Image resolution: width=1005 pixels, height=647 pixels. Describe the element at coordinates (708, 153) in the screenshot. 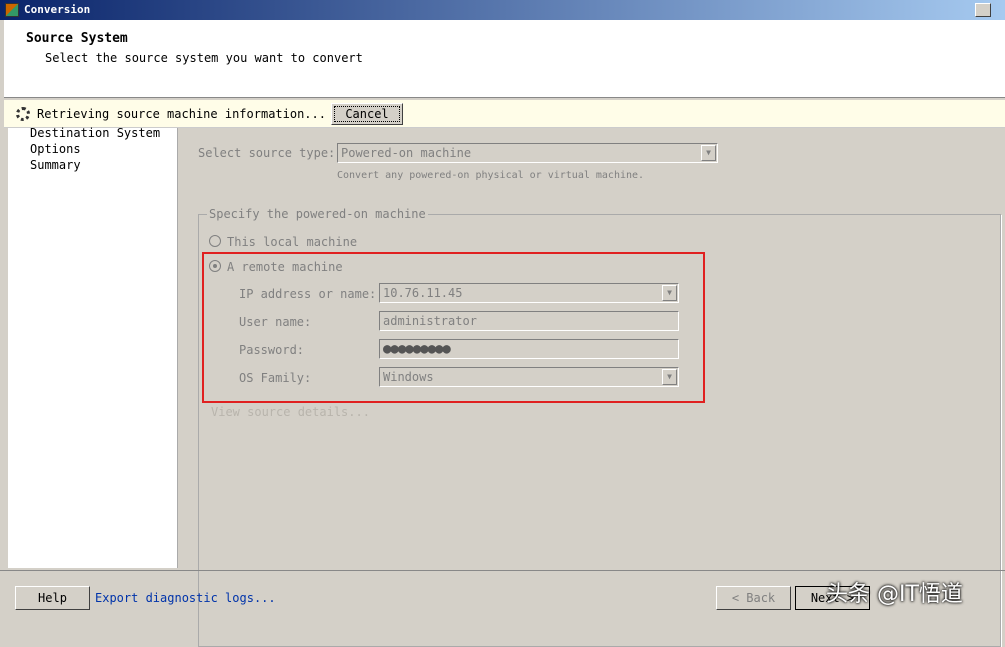

I see `chevron-down-icon: ▼` at that location.